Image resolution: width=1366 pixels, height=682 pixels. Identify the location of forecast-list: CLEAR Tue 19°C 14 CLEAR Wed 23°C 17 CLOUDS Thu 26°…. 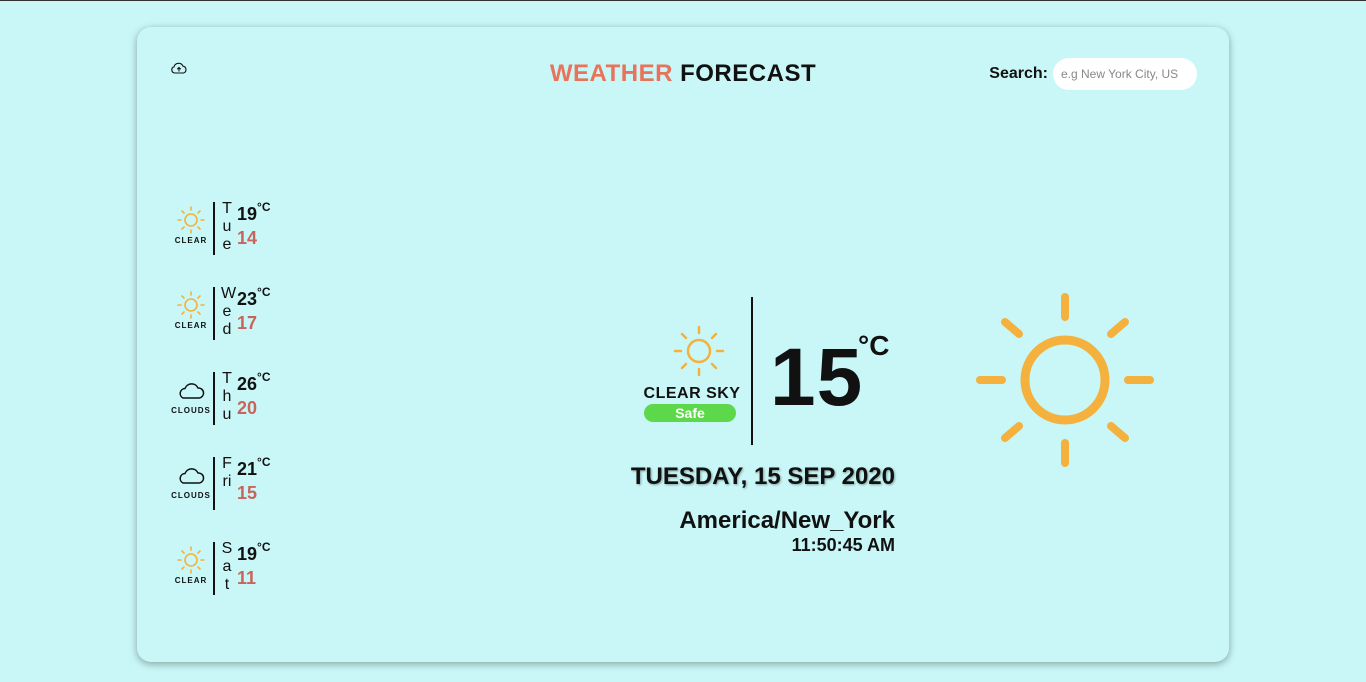
(231, 412).